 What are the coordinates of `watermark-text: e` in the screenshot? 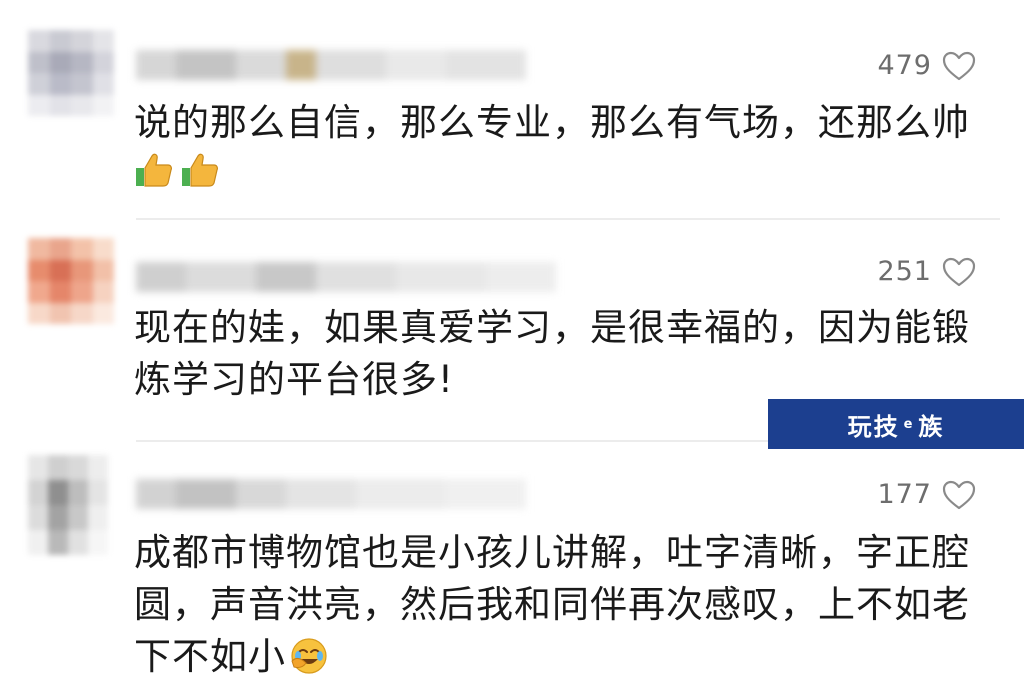 It's located at (909, 424).